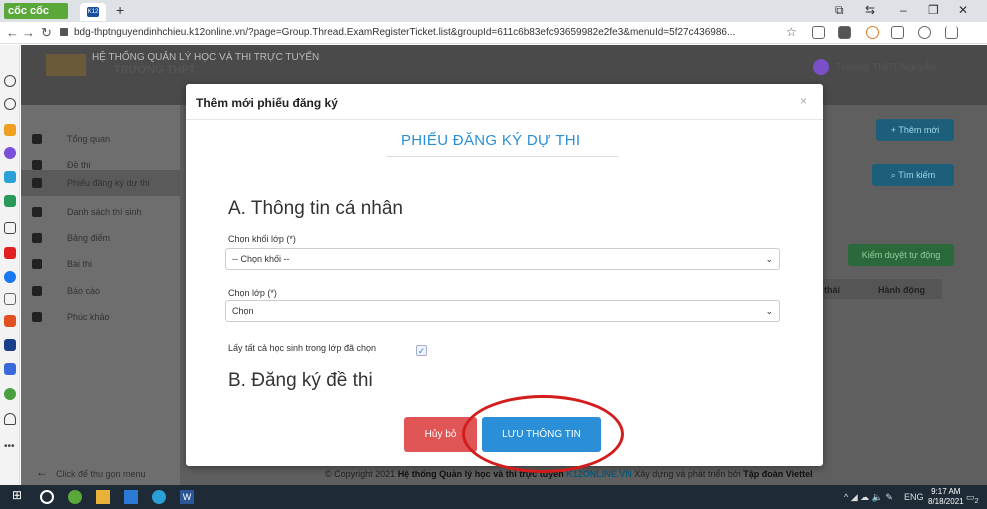 Image resolution: width=987 pixels, height=509 pixels. I want to click on forward-arrow-icon: →, so click(28, 32).